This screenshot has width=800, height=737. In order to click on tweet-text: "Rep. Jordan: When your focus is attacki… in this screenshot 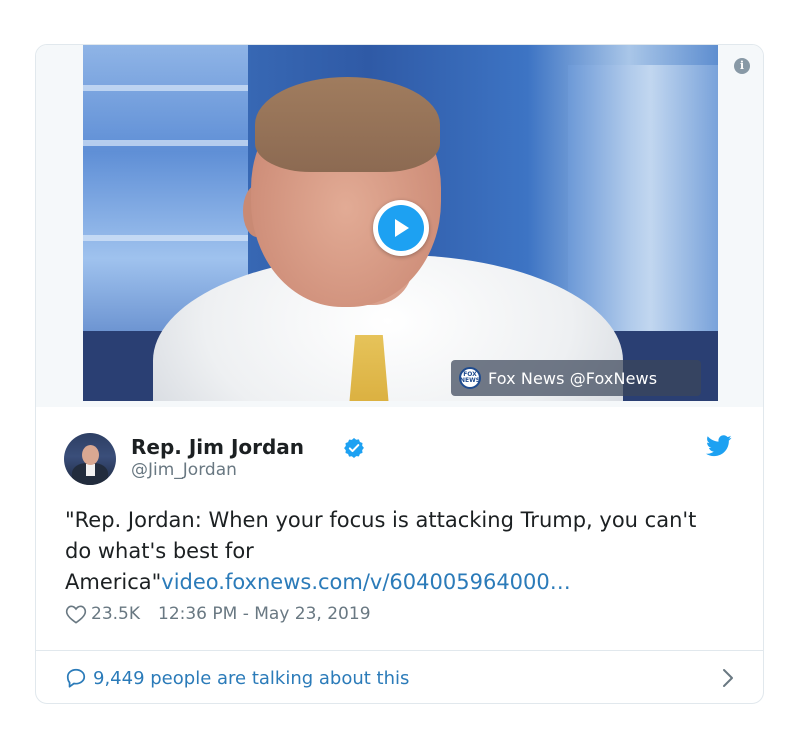, I will do `click(395, 551)`.